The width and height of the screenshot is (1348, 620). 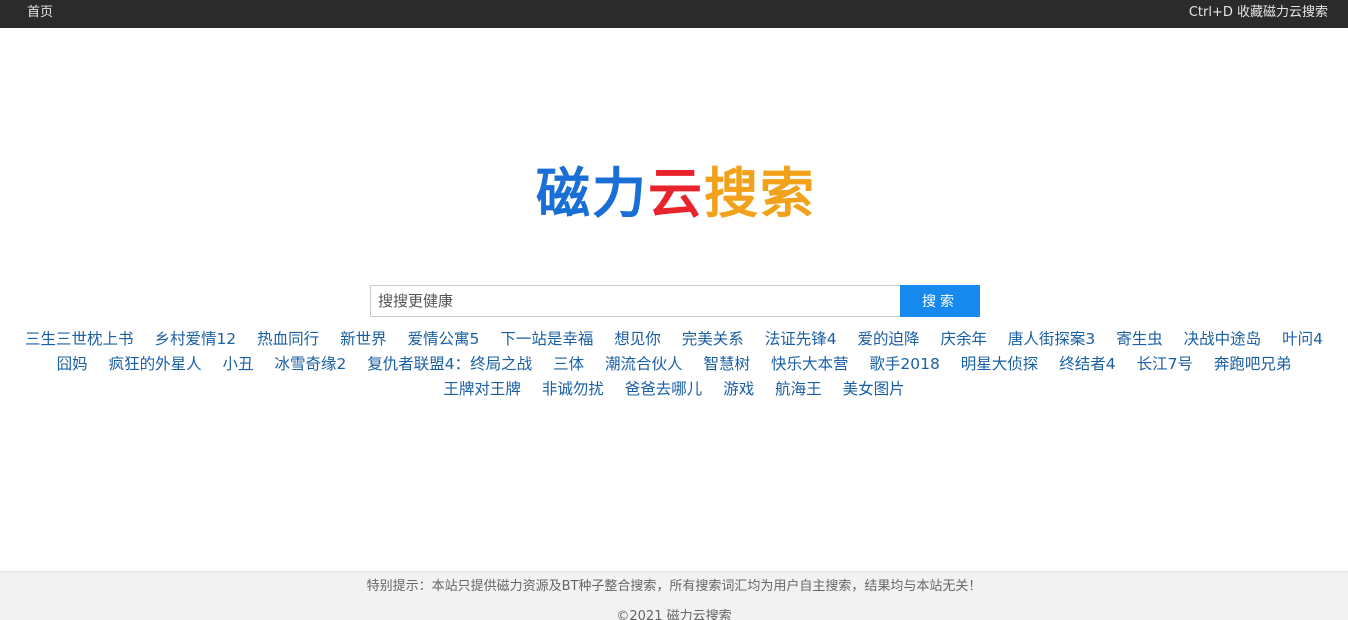 I want to click on hot-keyword-link: 爸爸去哪儿, so click(x=664, y=389).